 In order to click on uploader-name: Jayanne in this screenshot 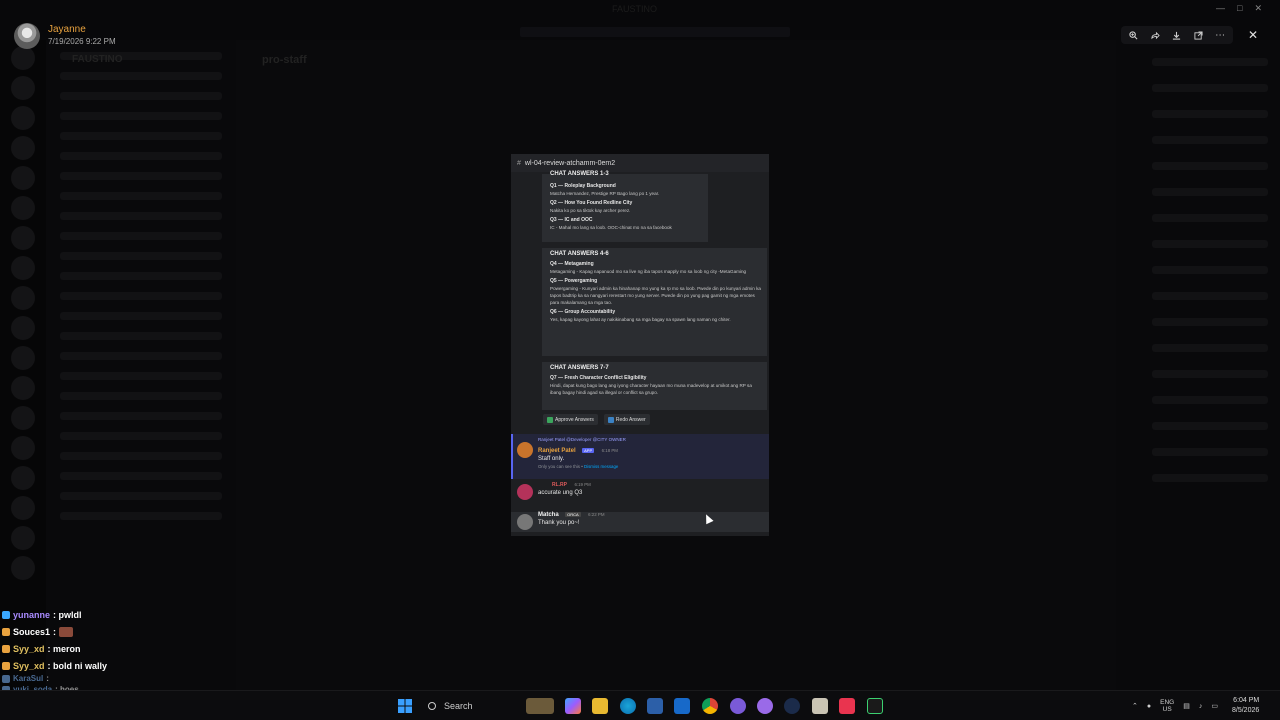, I will do `click(82, 30)`.